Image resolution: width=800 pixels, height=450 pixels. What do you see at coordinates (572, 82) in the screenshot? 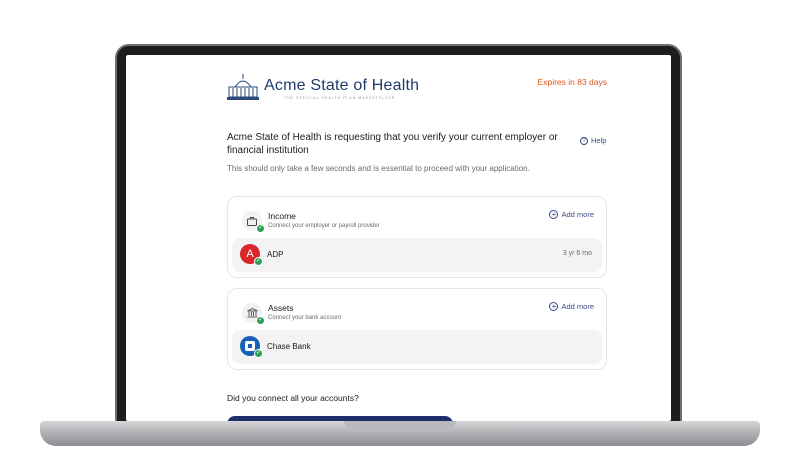
I see `expires-label: Expires in 83 days` at bounding box center [572, 82].